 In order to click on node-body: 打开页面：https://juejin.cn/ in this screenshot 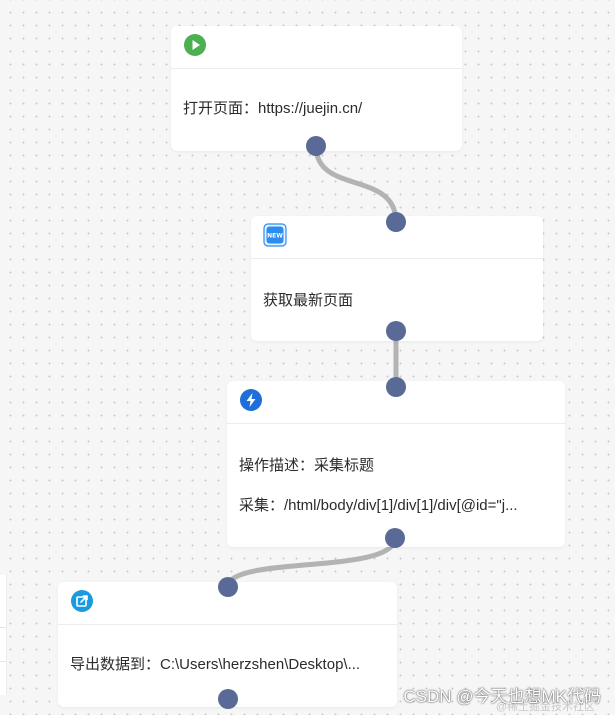, I will do `click(316, 94)`.